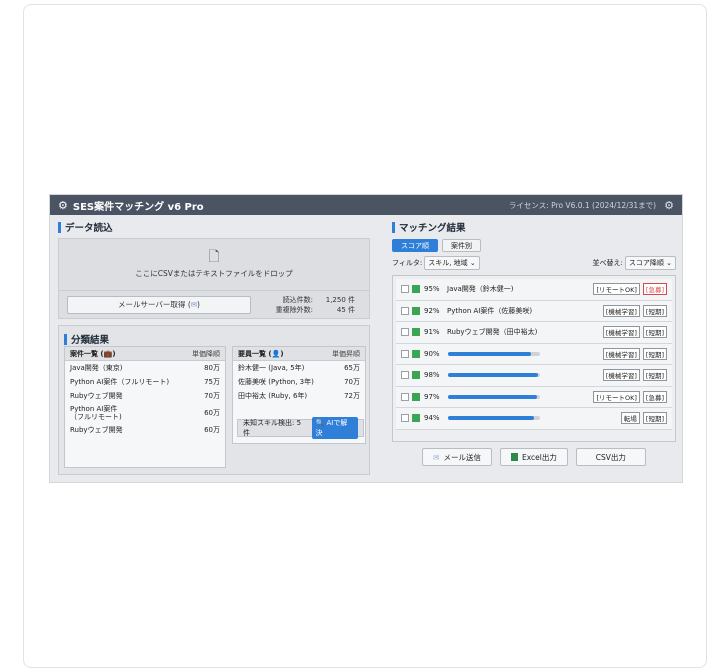 The width and height of the screenshot is (717, 671). What do you see at coordinates (120, 382) in the screenshot?
I see `project-name: Python AI案件（フルリモート)` at bounding box center [120, 382].